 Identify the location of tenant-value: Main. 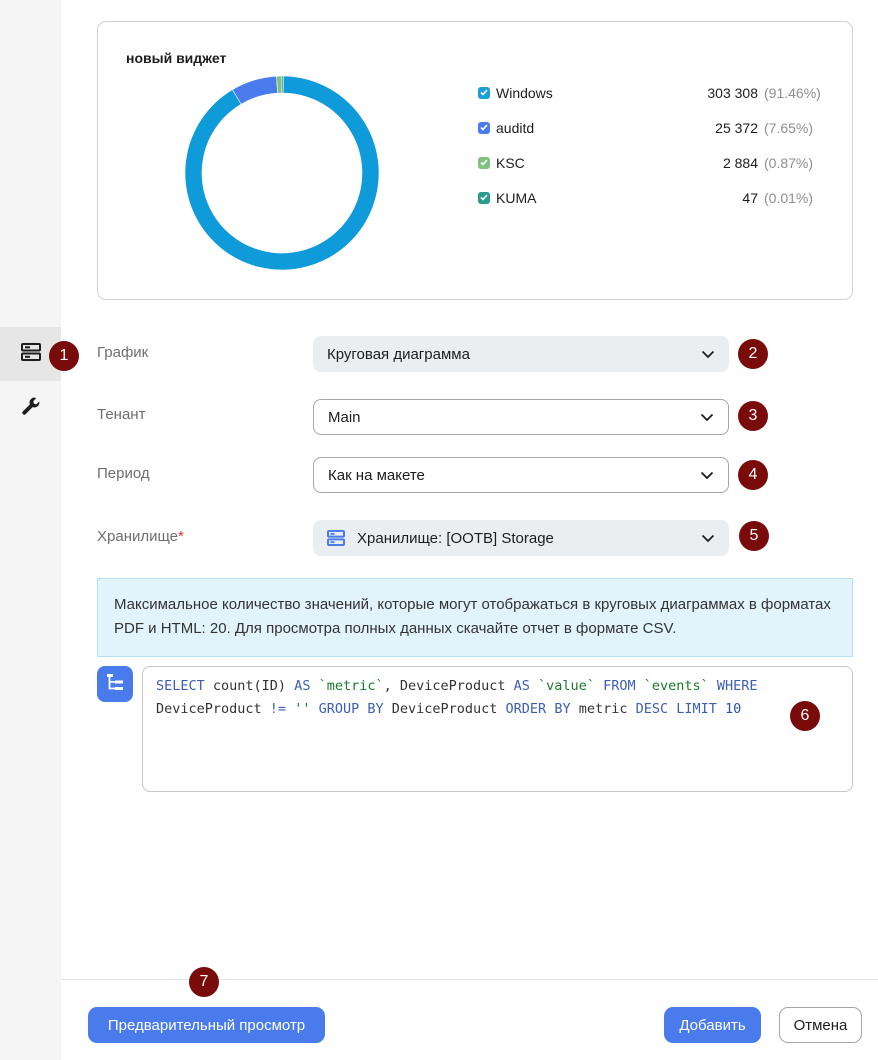
(344, 417).